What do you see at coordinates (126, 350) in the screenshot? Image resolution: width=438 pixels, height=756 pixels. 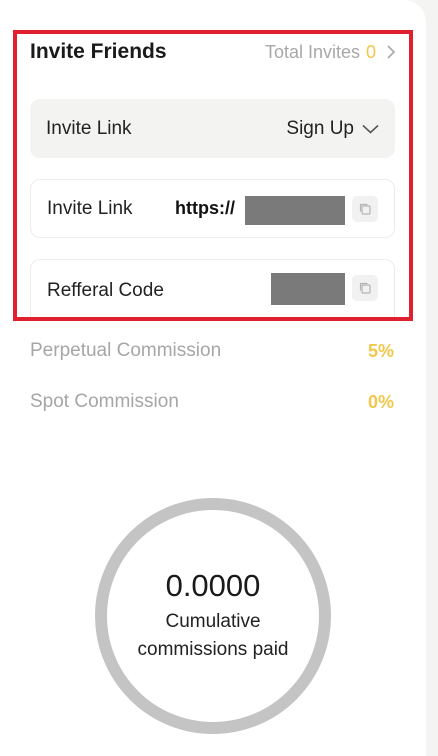 I see `commission-label: Perpetual Commission` at bounding box center [126, 350].